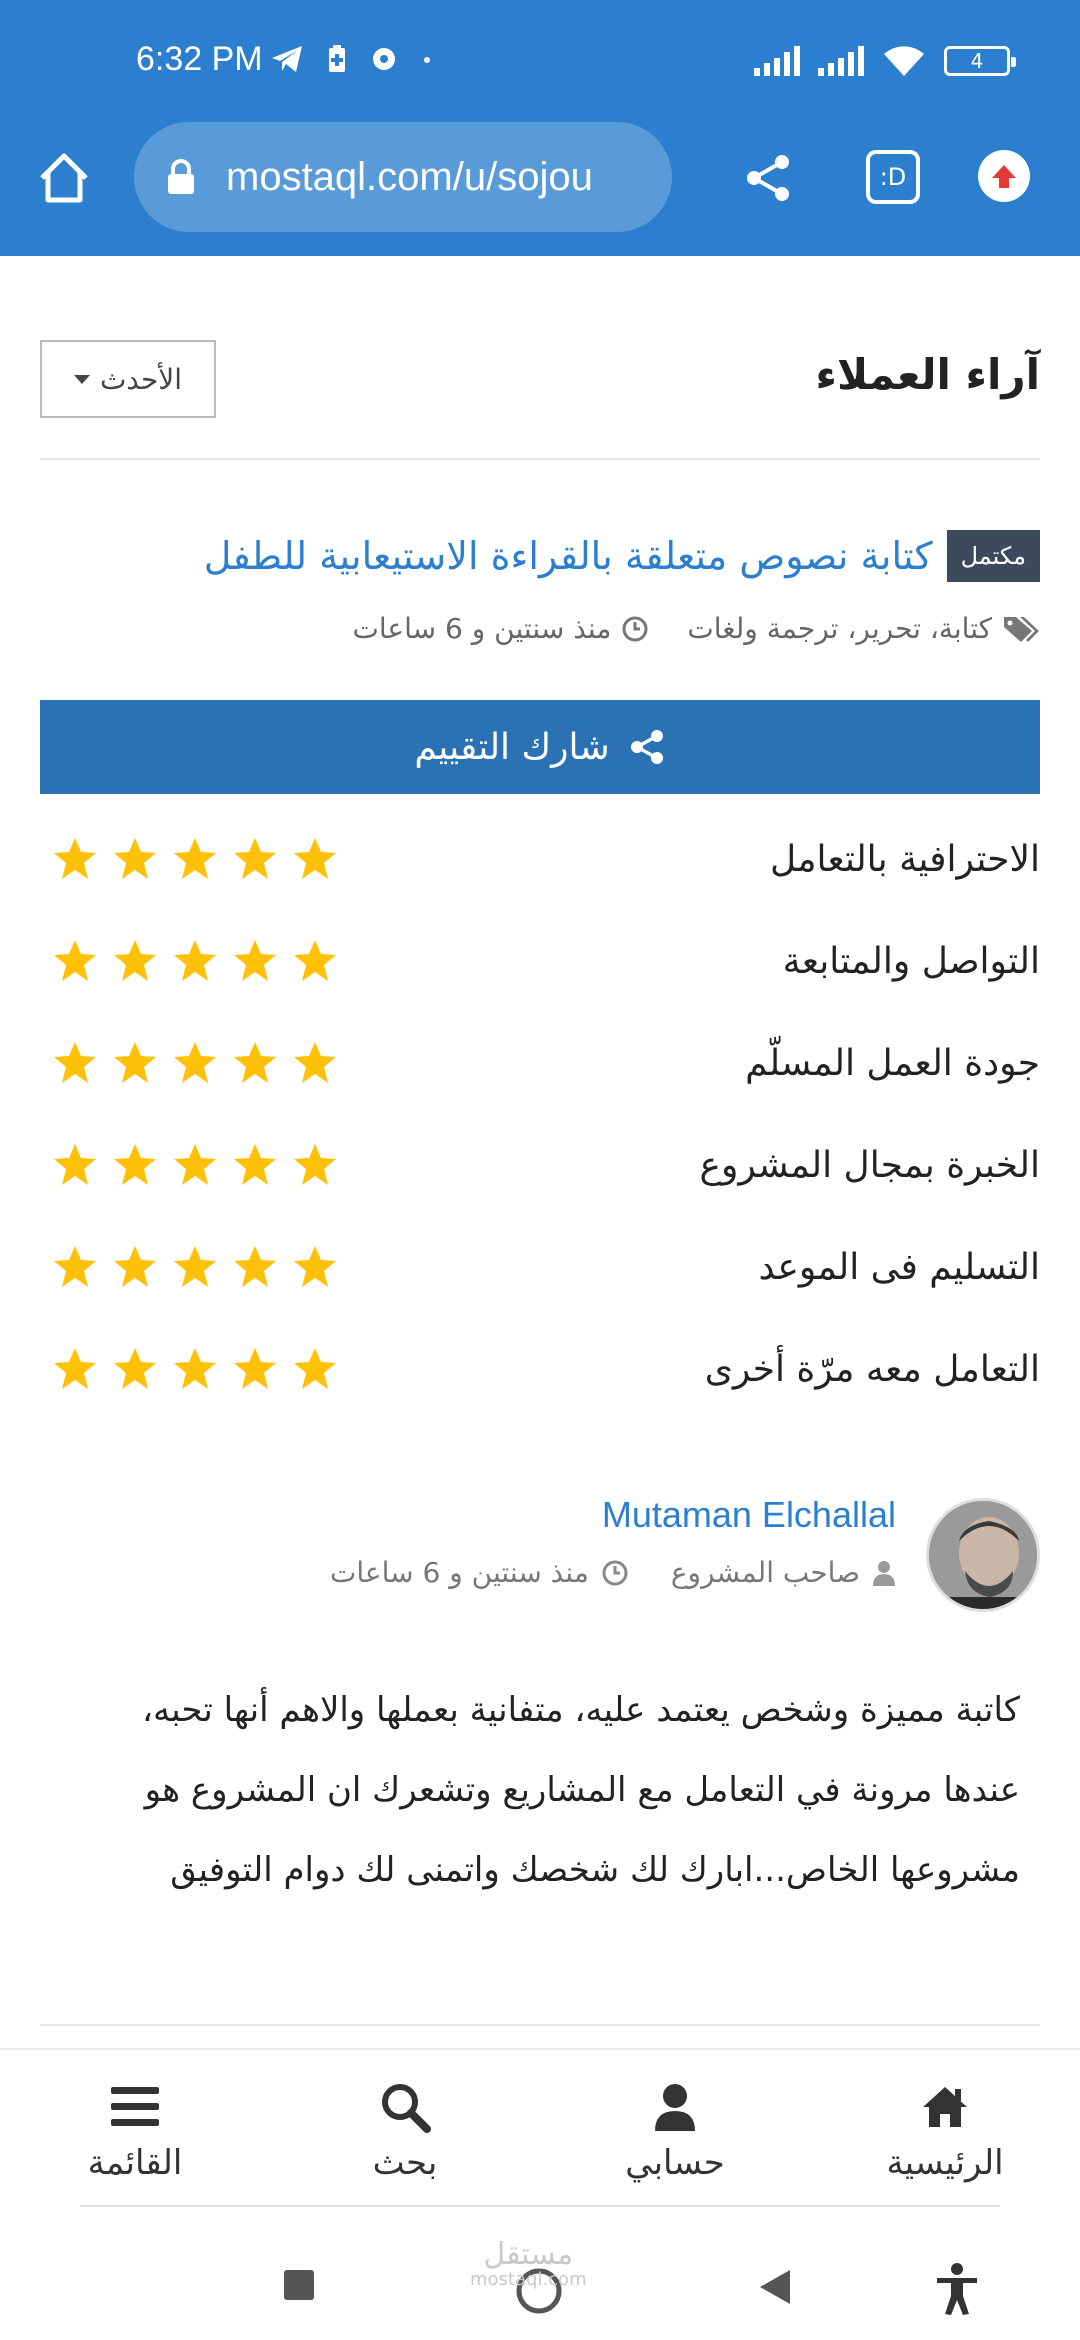  Describe the element at coordinates (540, 1267) in the screenshot. I see `rating-row: التسليم فى الموعد` at that location.